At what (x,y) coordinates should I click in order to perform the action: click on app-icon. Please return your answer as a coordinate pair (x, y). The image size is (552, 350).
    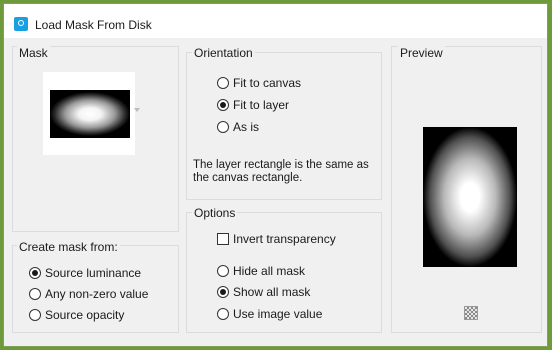
    Looking at the image, I should click on (21, 24).